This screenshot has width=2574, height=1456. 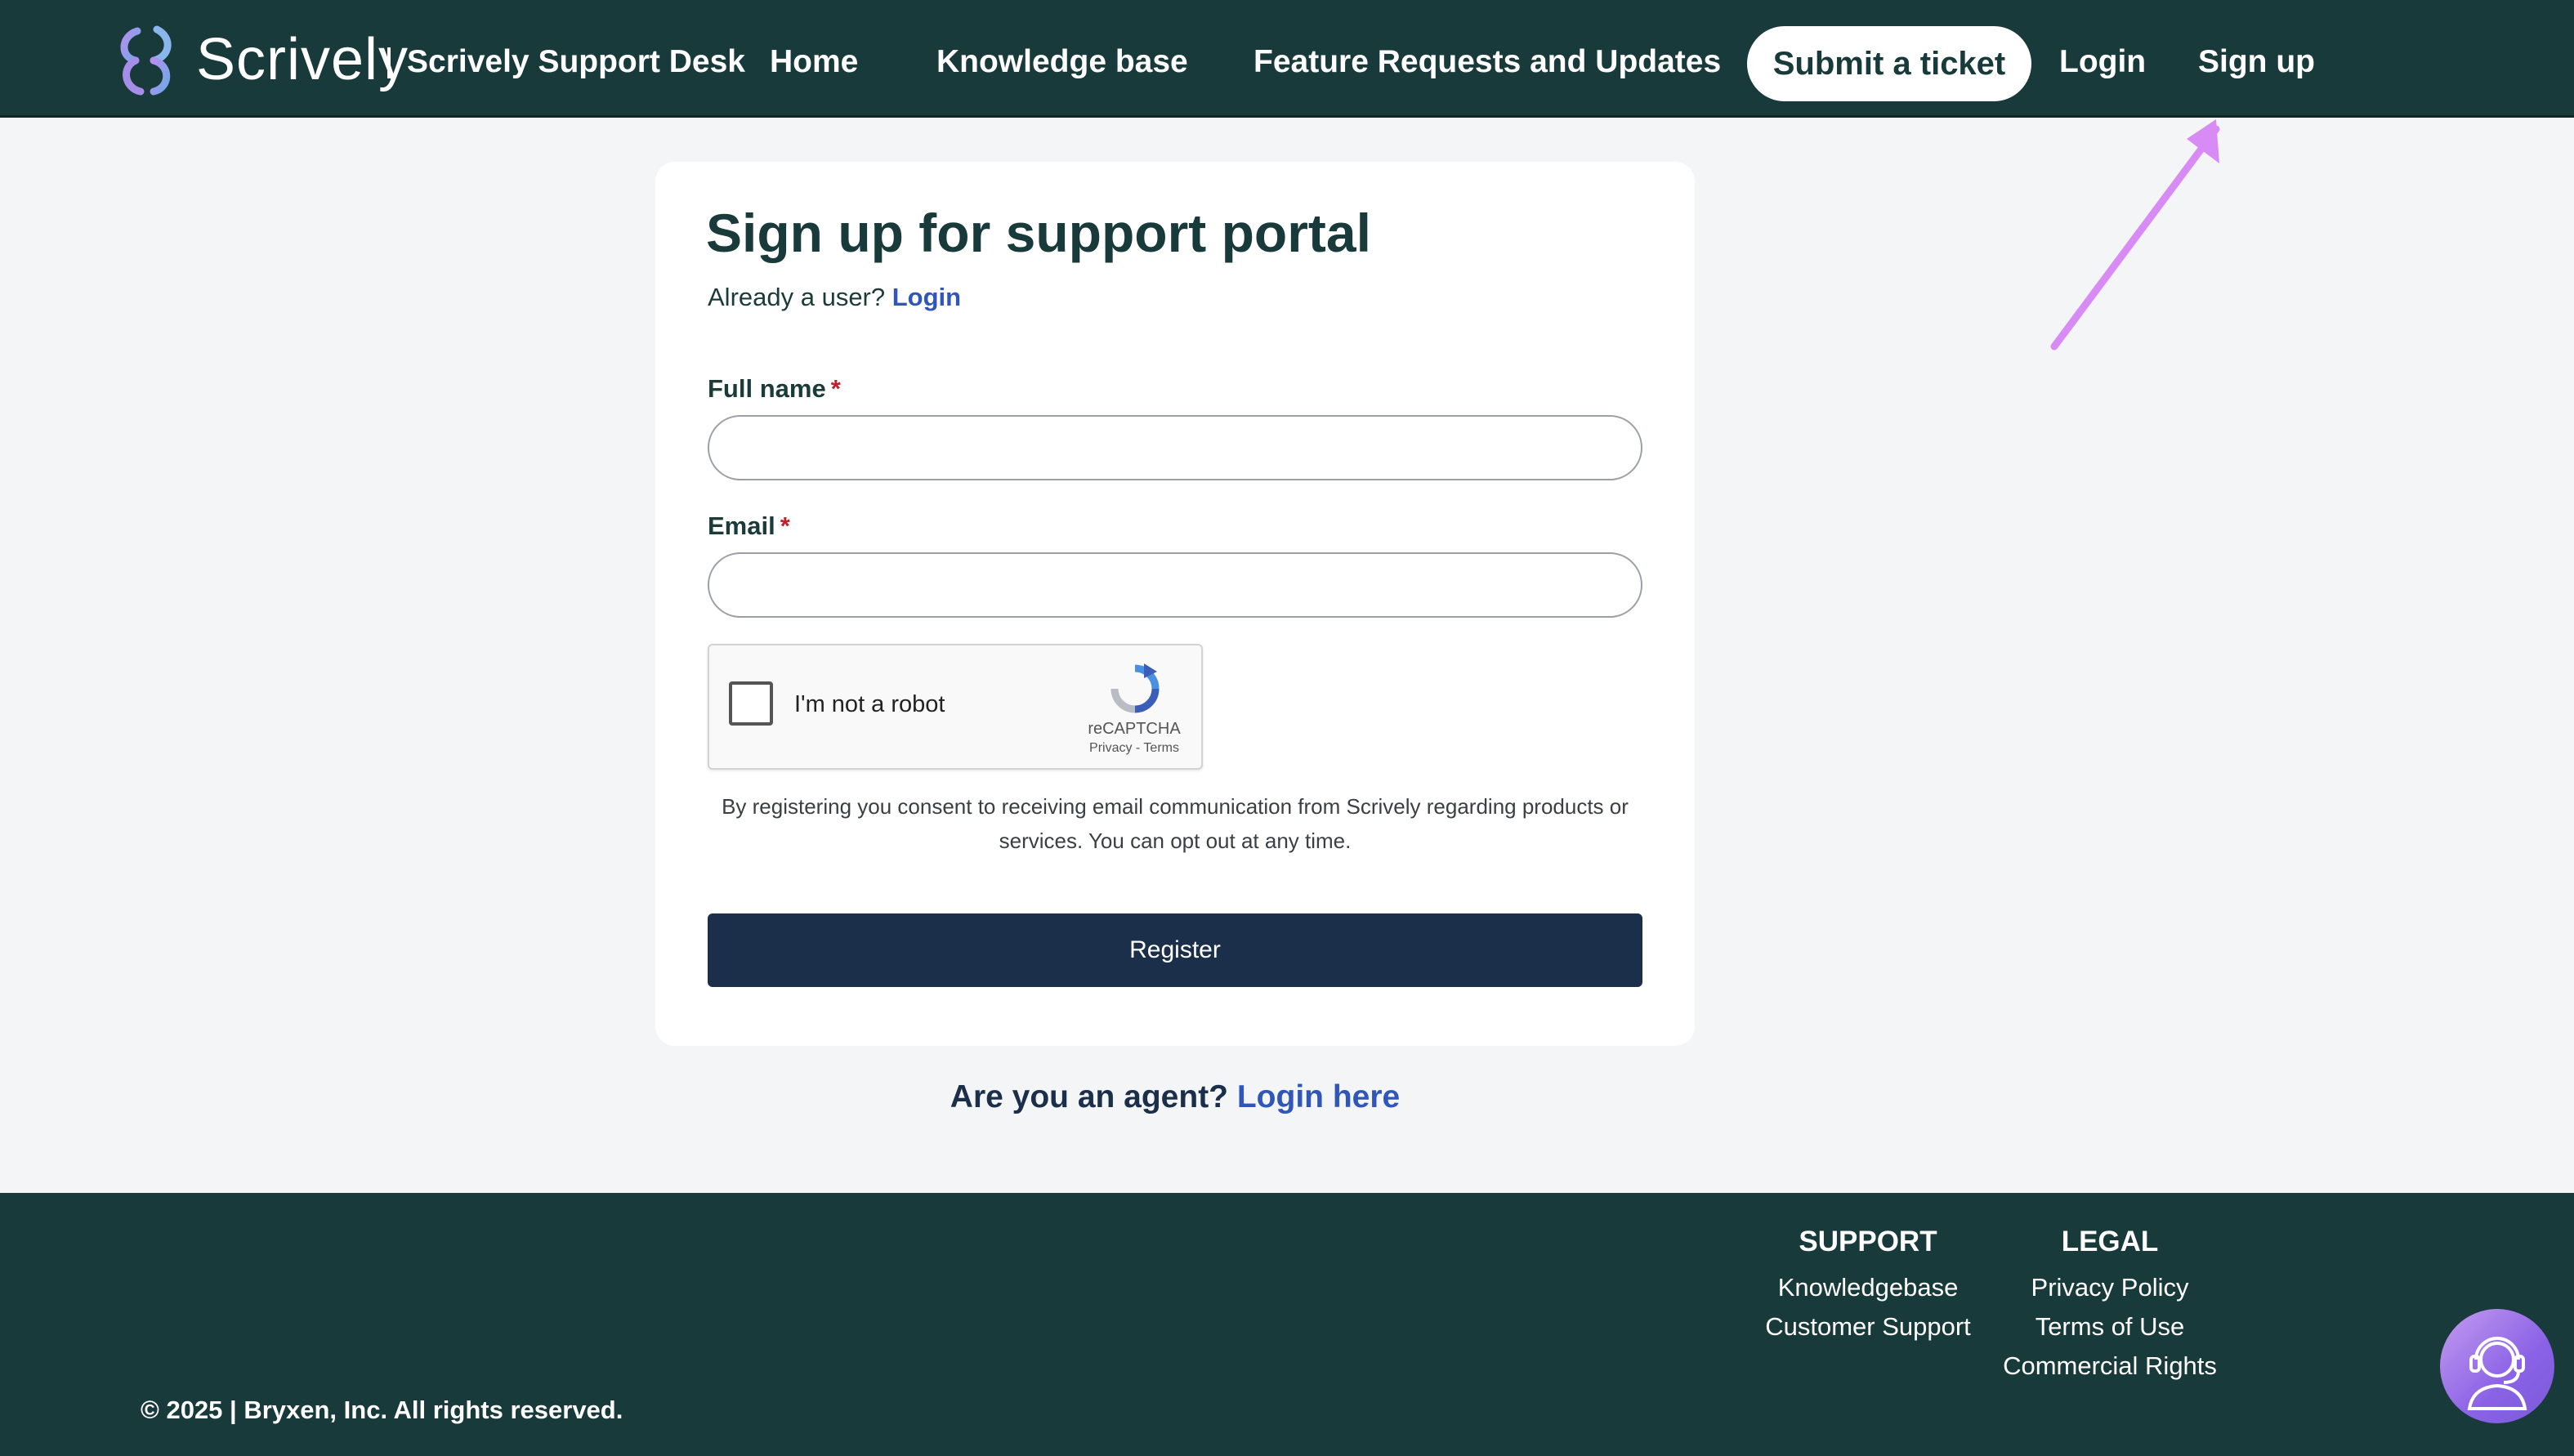 I want to click on recaptcha-checkbox, so click(x=751, y=703).